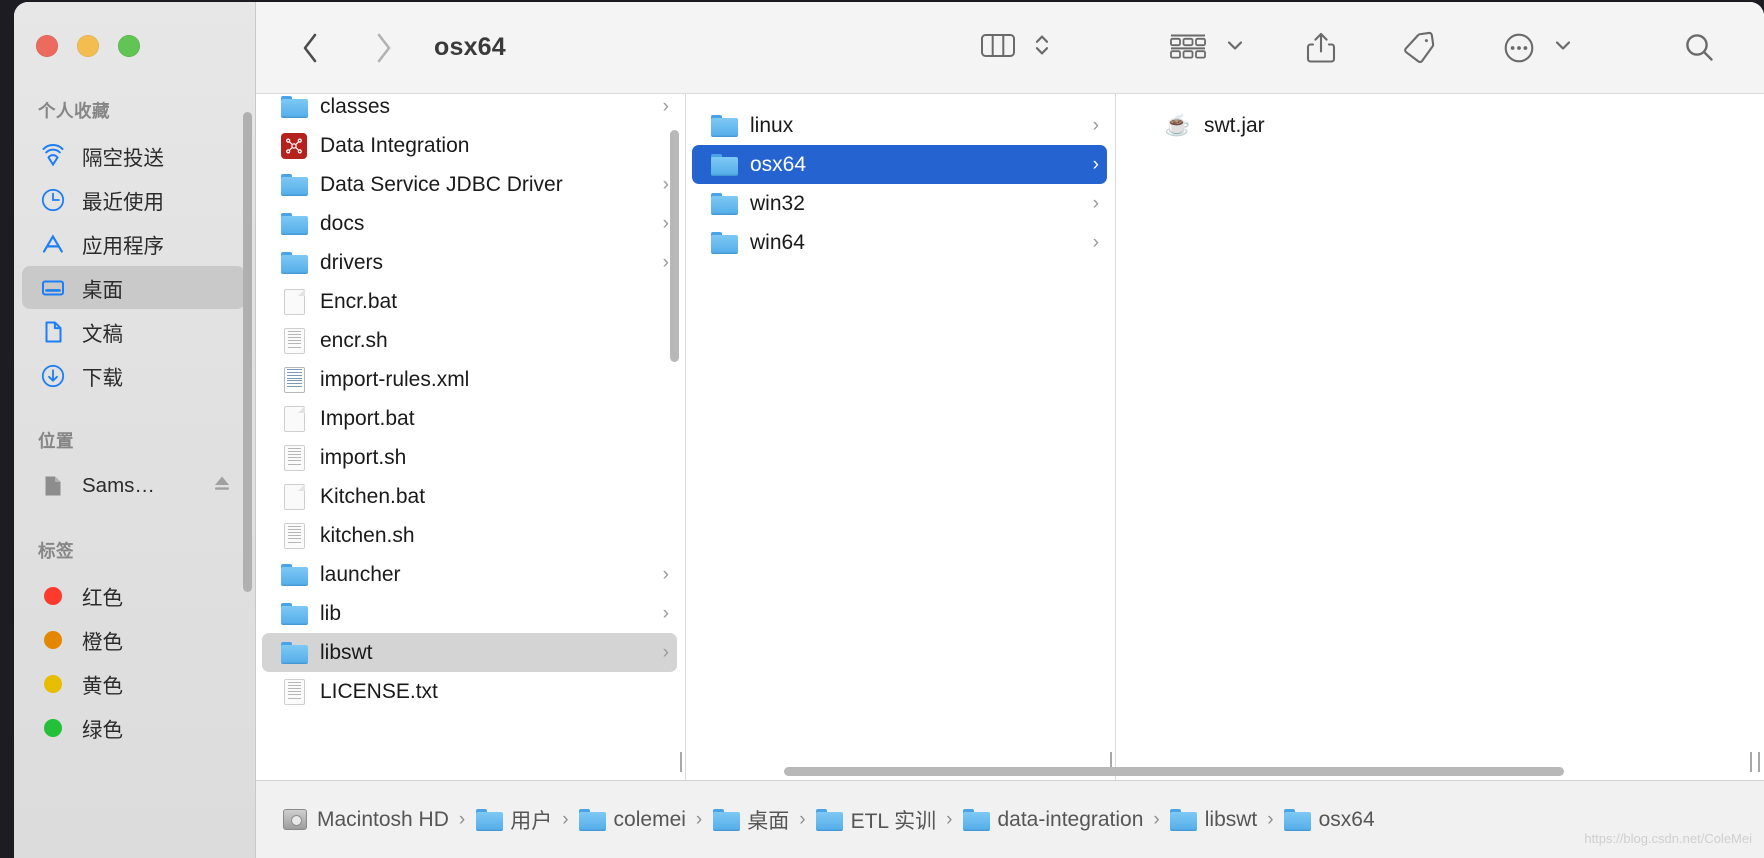 Image resolution: width=1764 pixels, height=858 pixels. Describe the element at coordinates (469, 457) in the screenshot. I see `list-item: import.sh` at that location.